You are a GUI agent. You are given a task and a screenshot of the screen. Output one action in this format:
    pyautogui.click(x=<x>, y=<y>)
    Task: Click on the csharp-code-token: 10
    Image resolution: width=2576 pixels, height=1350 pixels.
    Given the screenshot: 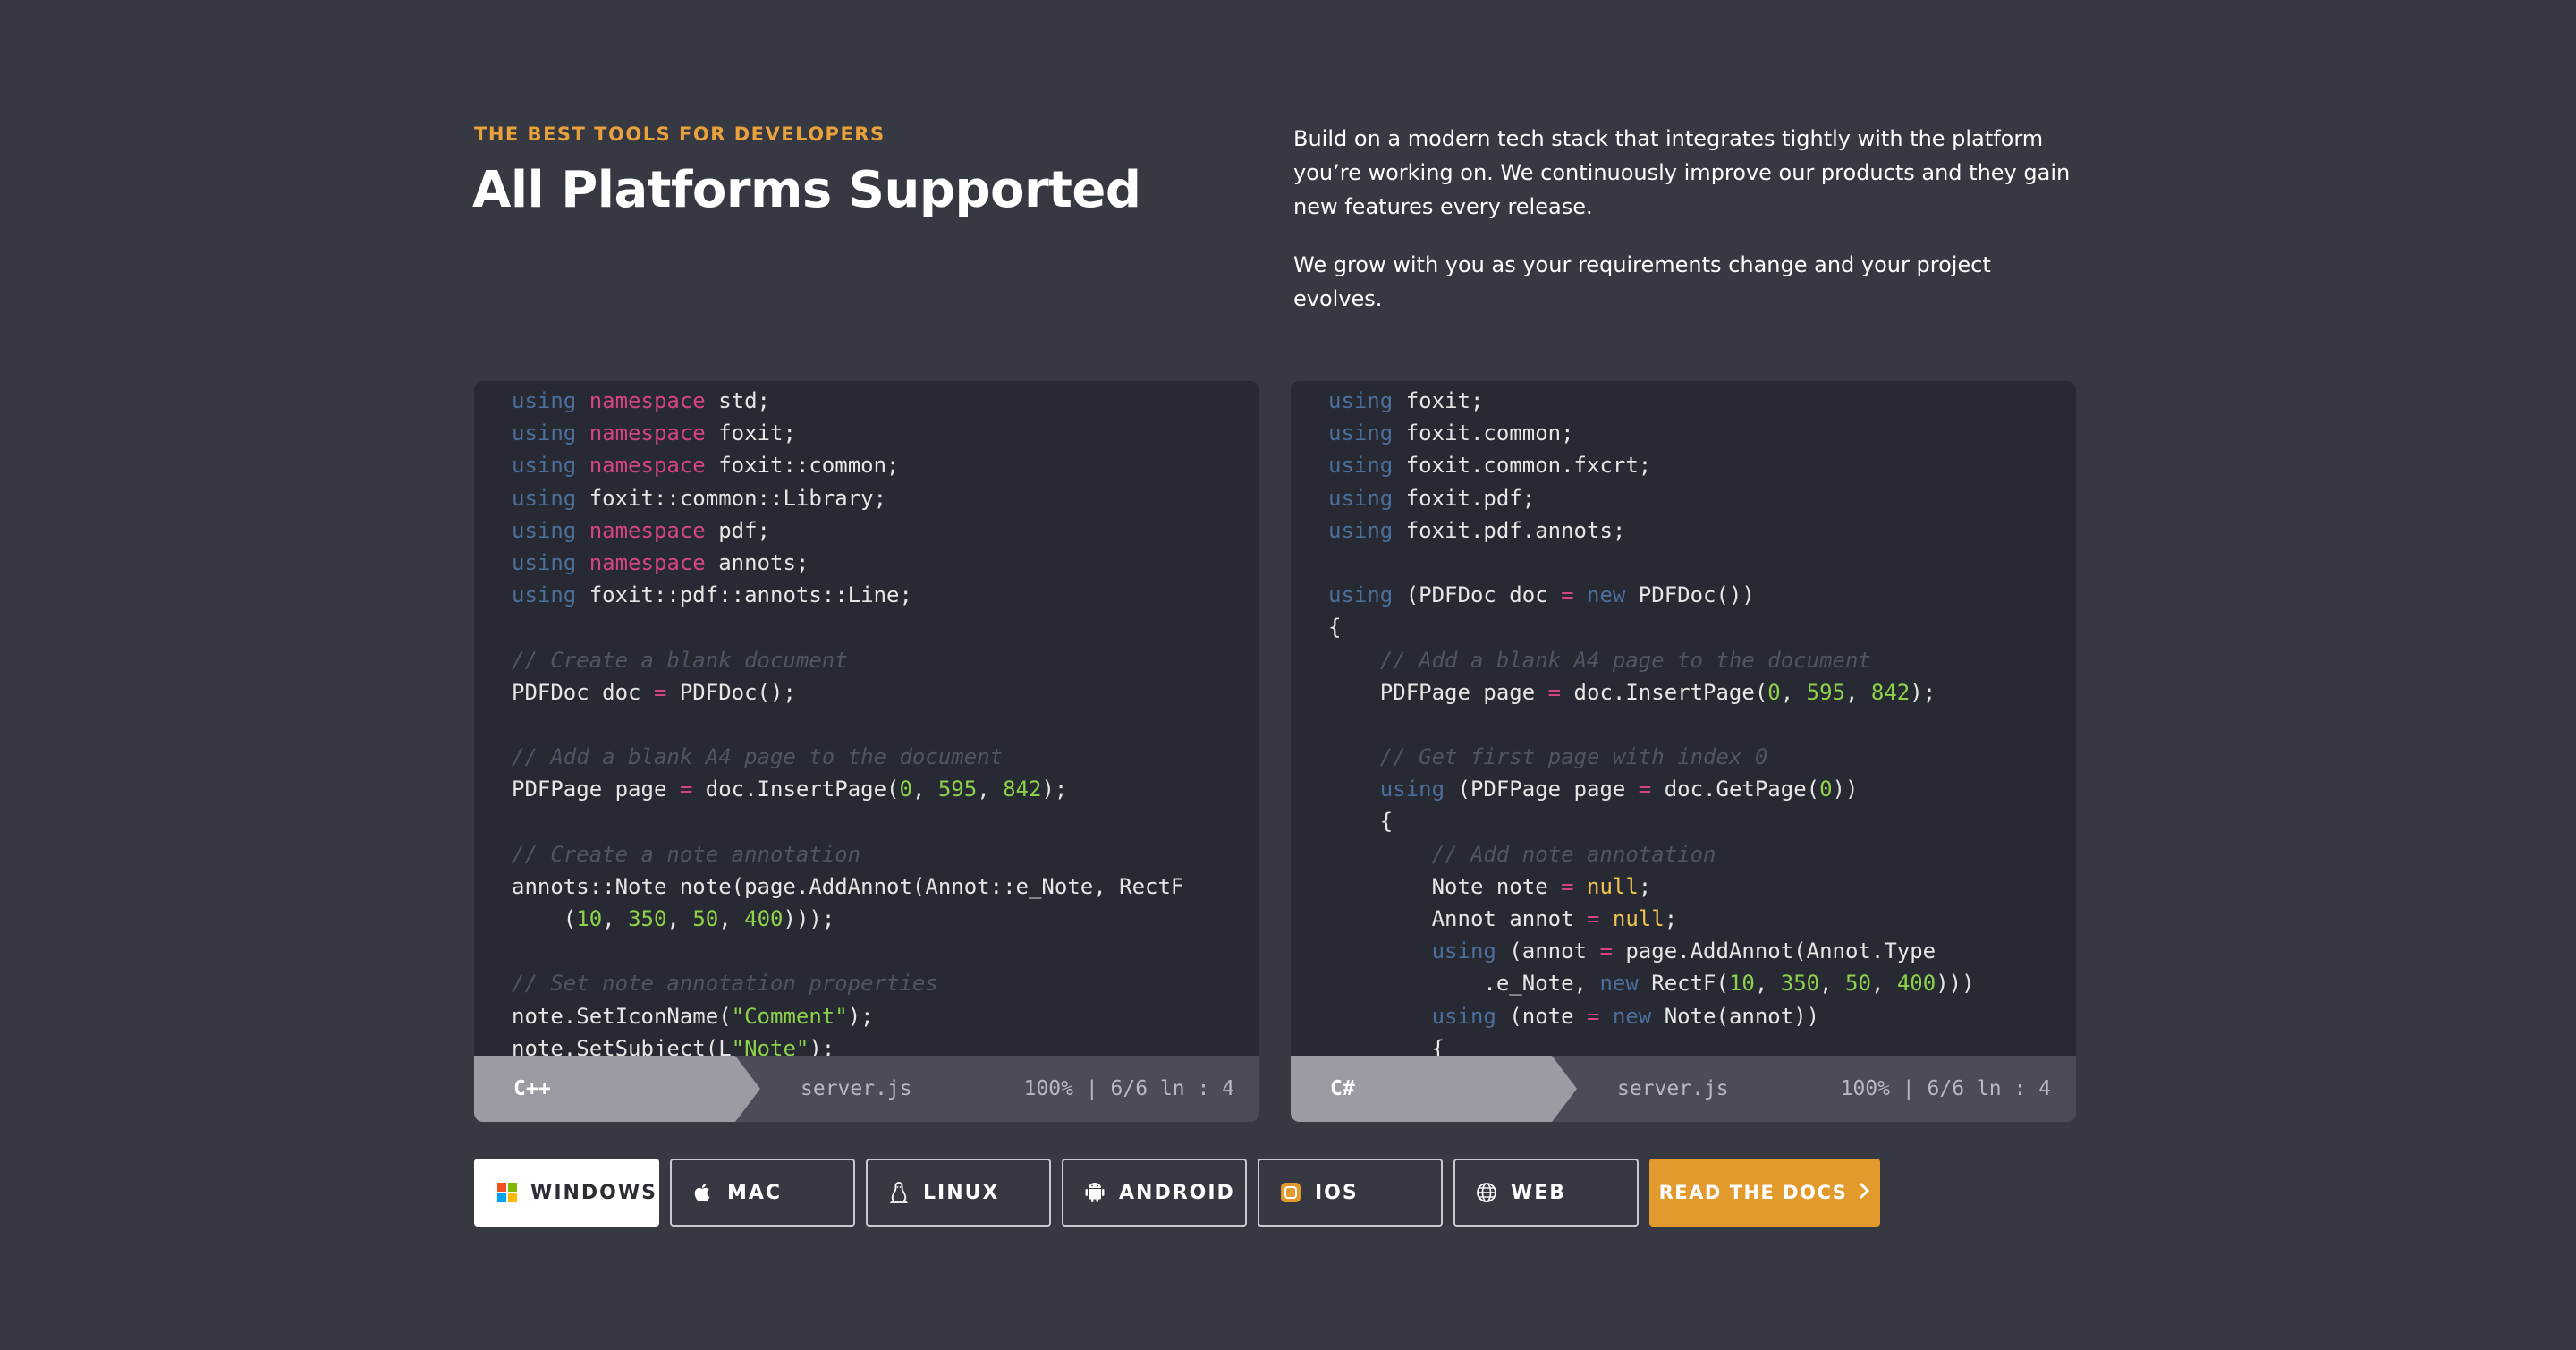 What is the action you would take?
    pyautogui.click(x=1741, y=984)
    